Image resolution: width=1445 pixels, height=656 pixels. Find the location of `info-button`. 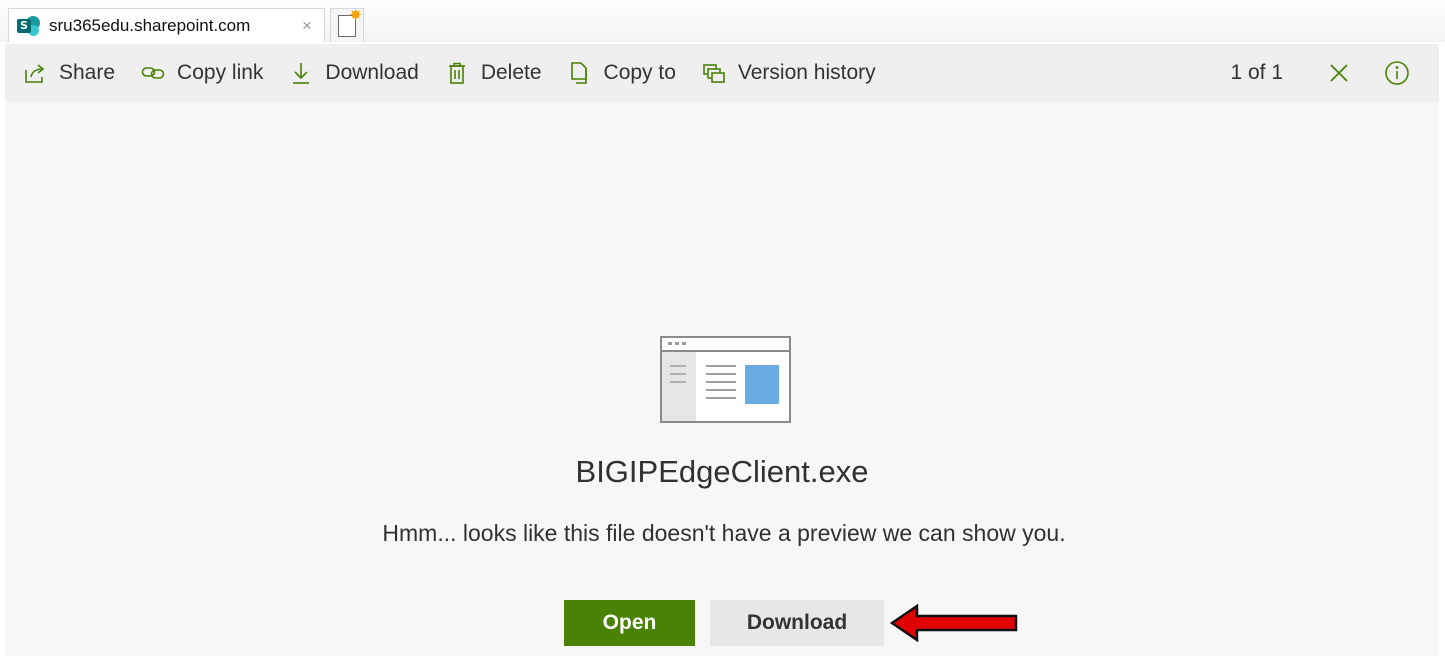

info-button is located at coordinates (1397, 73).